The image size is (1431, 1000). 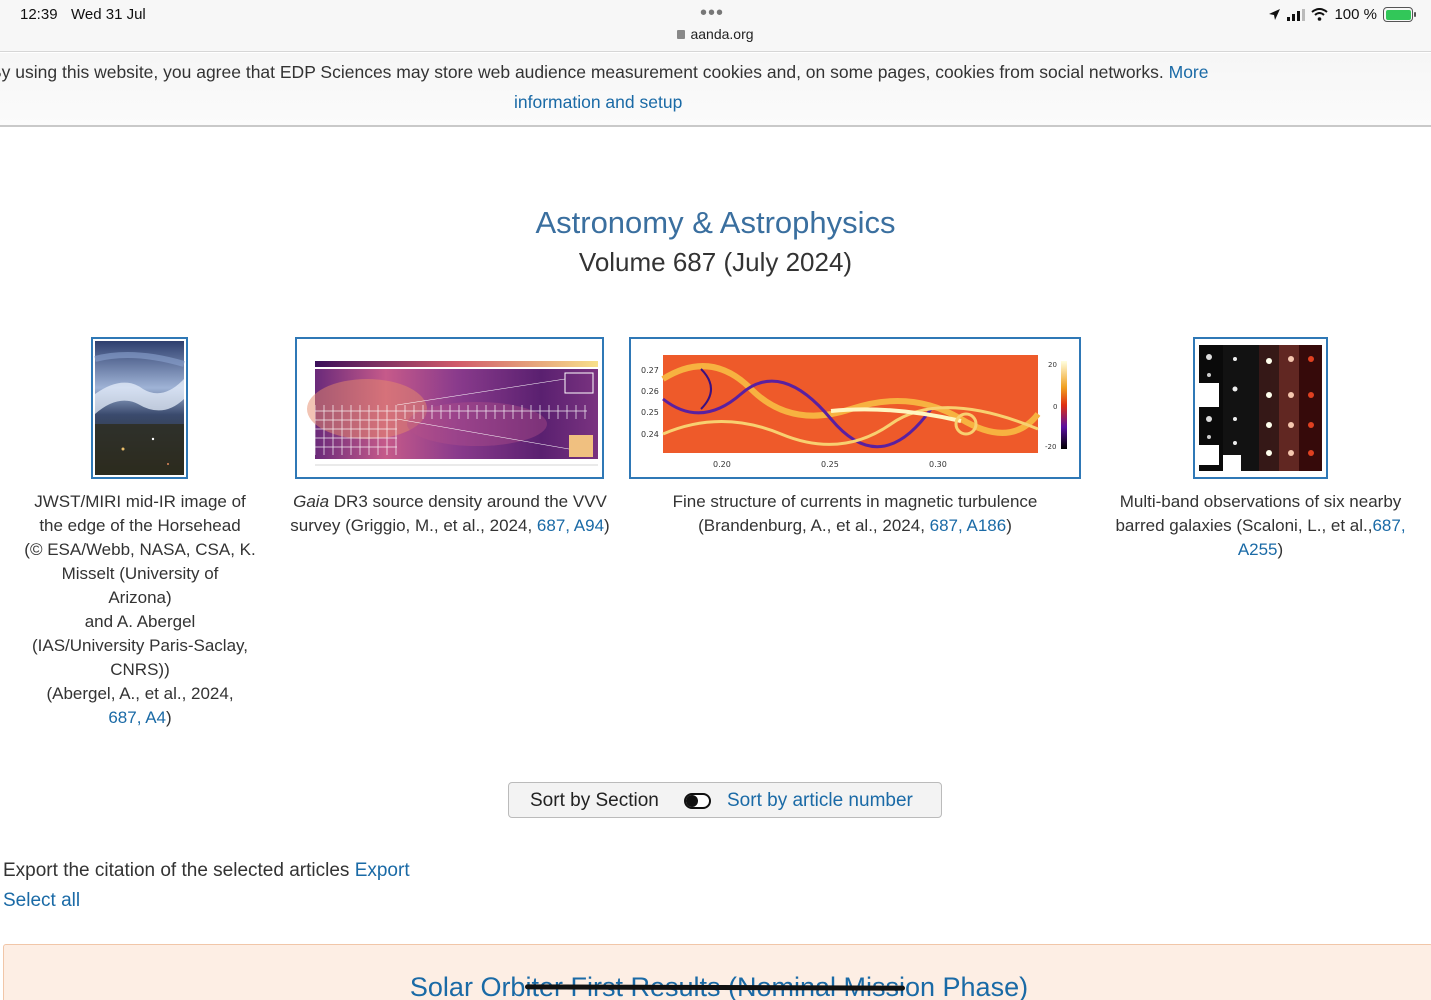 I want to click on caption-line: the edge of the Horsehead, so click(x=140, y=525).